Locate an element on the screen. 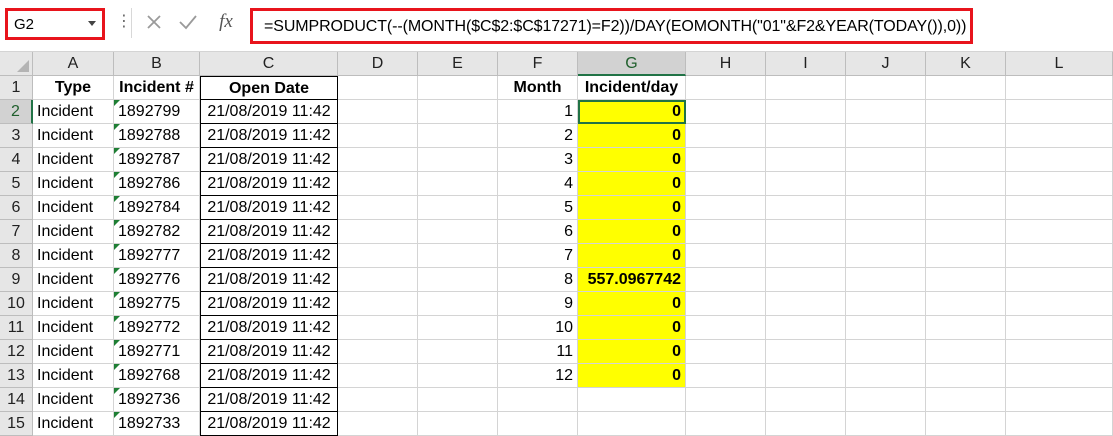  cell-a8: Incident is located at coordinates (73, 256).